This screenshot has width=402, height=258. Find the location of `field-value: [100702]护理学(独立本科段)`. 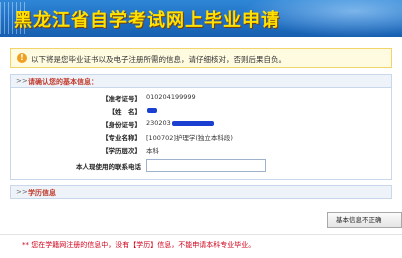

field-value: [100702]护理学(独立本科段) is located at coordinates (189, 138).